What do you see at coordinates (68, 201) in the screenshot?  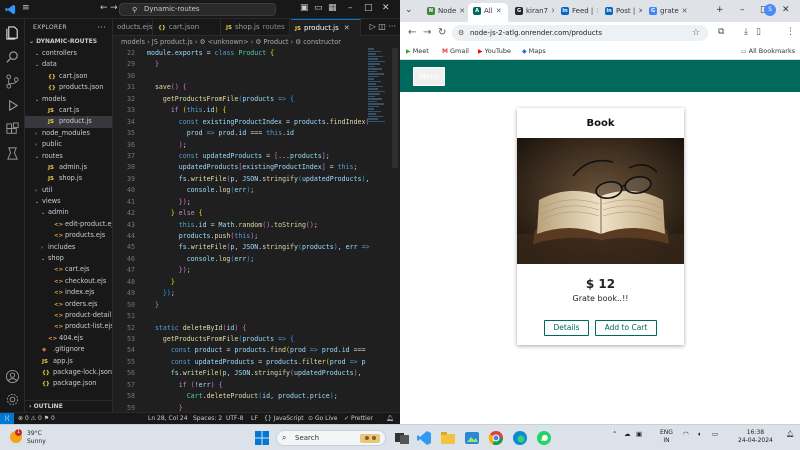 I see `tree-item: ⌄ views` at bounding box center [68, 201].